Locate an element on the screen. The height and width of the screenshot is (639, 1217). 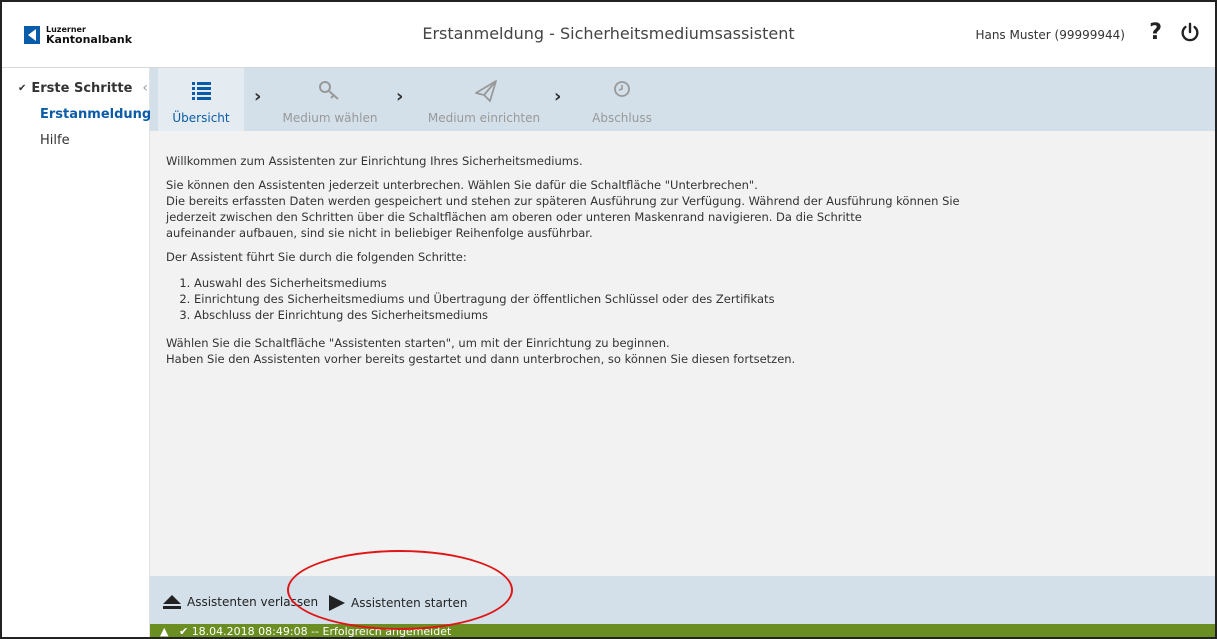
sidebar-group-label: Erste Schritte is located at coordinates (82, 88).